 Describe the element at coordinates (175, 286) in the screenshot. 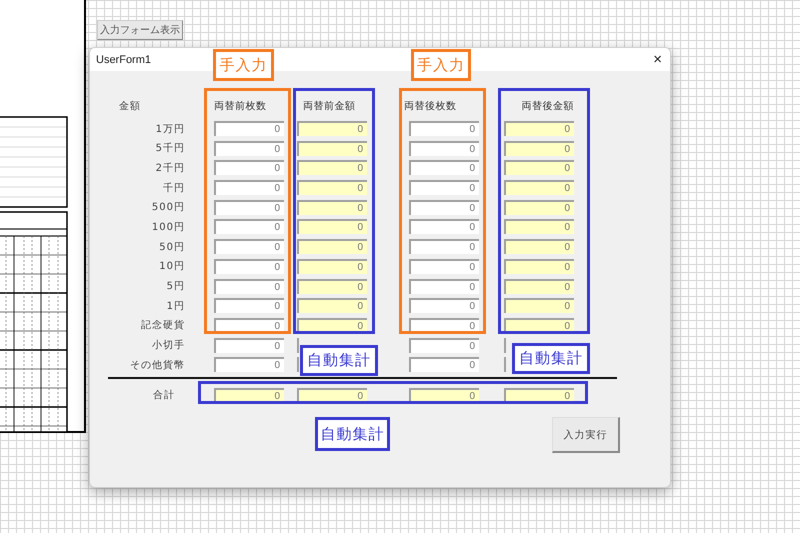

I see `row-label: 5円` at that location.